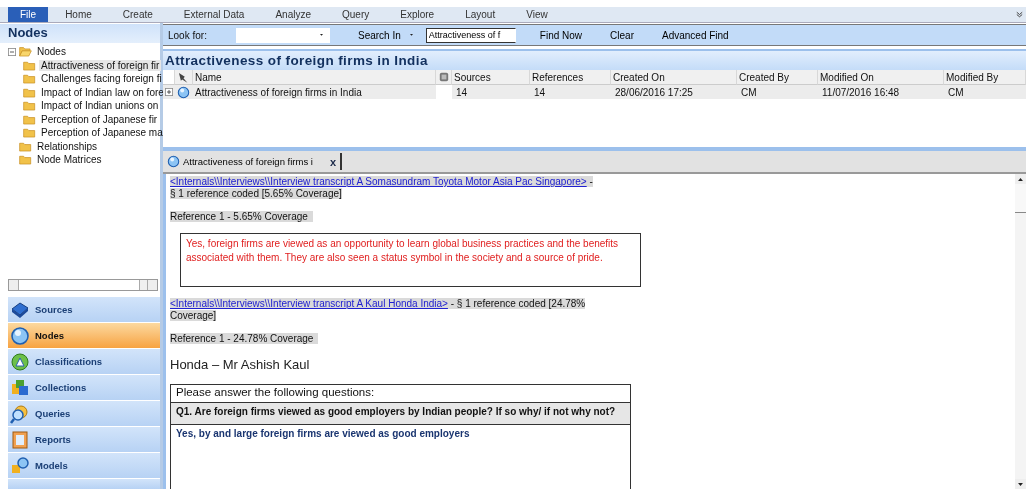  I want to click on column-header: Modified By, so click(985, 77).